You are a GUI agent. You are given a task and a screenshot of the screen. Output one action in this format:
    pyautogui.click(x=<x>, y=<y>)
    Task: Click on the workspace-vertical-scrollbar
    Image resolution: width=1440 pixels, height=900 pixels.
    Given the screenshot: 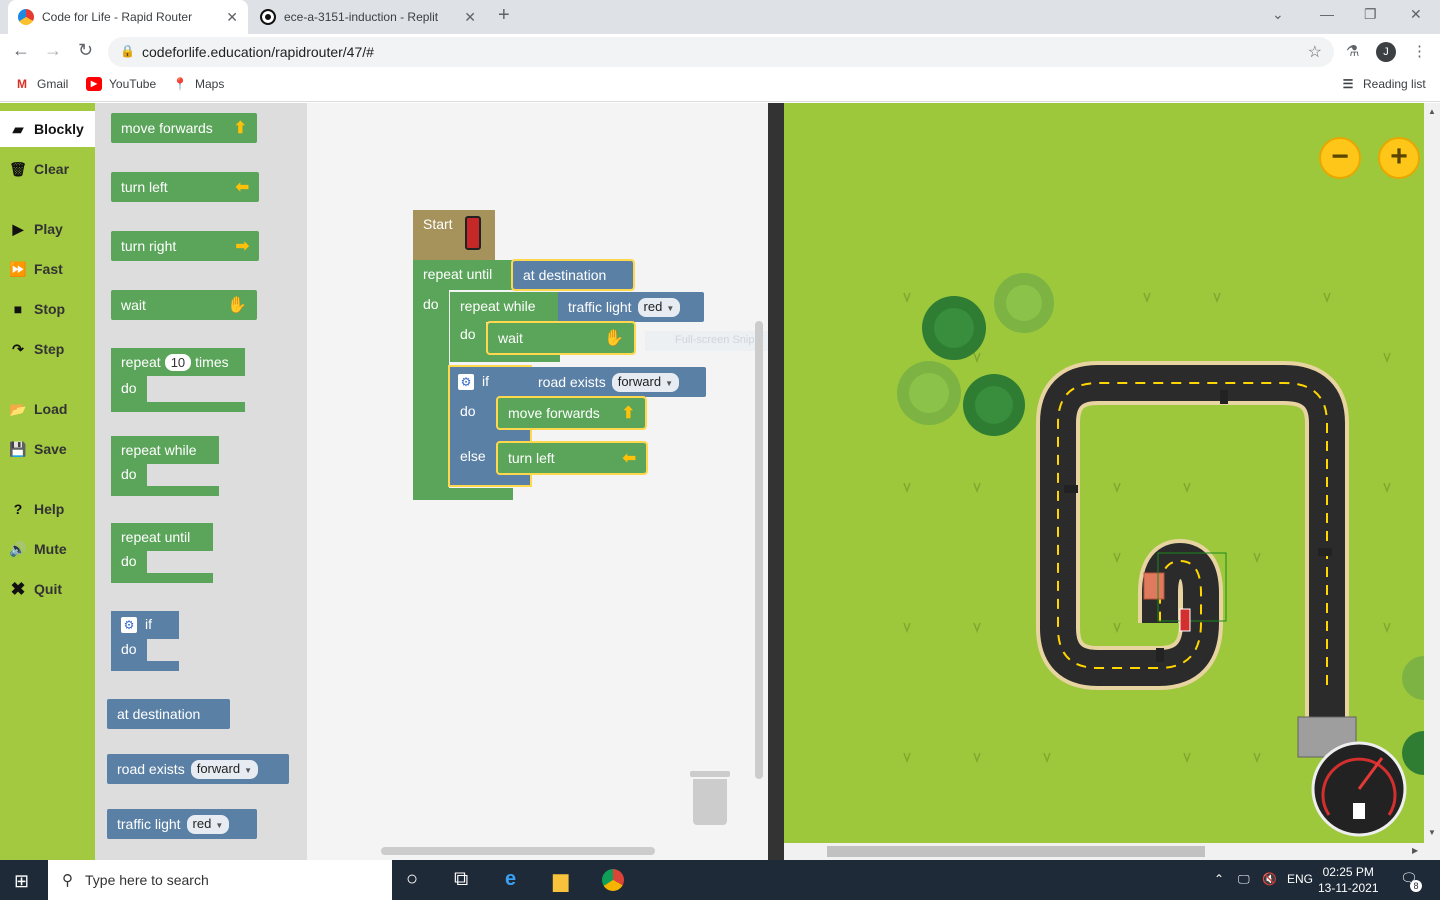 What is the action you would take?
    pyautogui.click(x=759, y=550)
    